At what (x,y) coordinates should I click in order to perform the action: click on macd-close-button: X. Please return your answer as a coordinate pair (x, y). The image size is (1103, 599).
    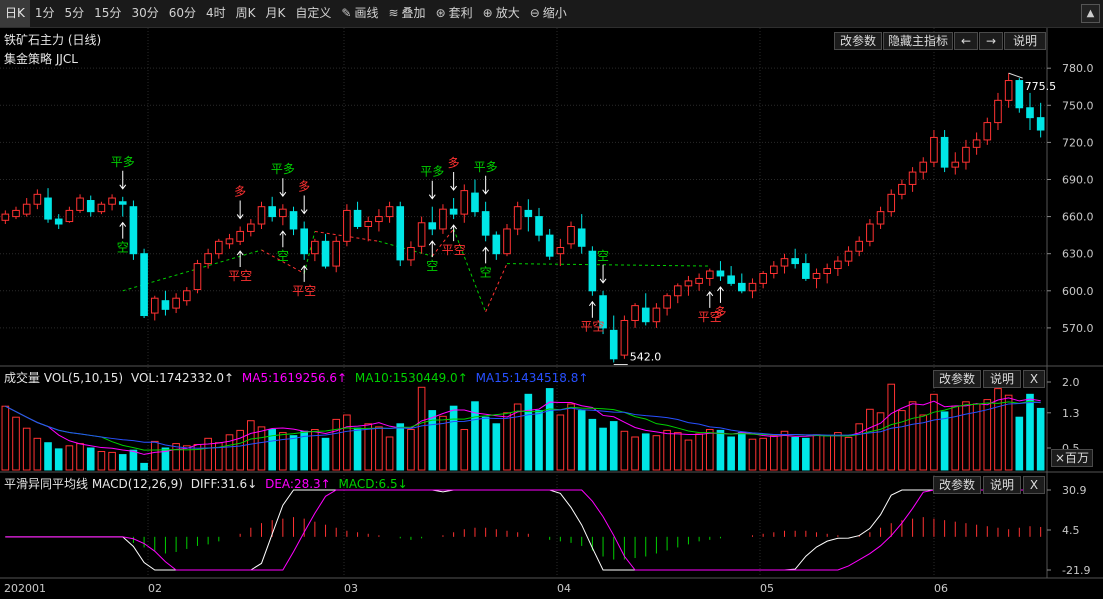
    Looking at the image, I should click on (1034, 485).